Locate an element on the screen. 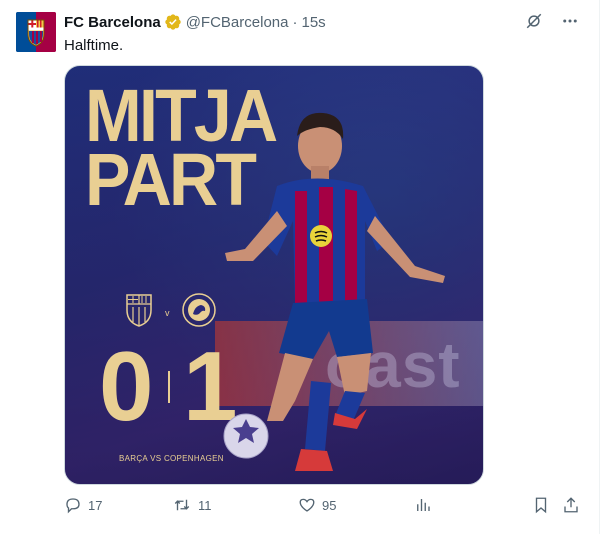 The image size is (600, 534). versus-label: v is located at coordinates (167, 313).